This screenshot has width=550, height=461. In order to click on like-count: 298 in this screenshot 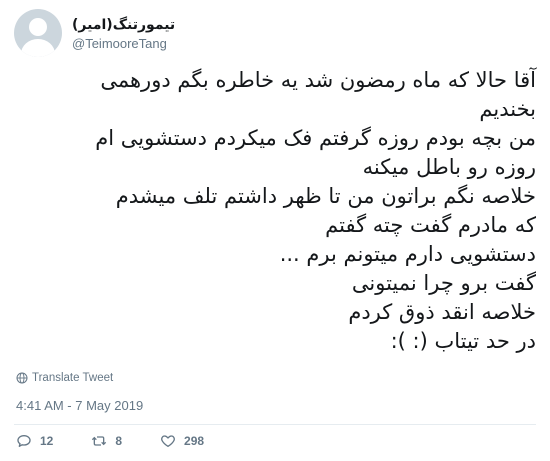, I will do `click(194, 441)`.